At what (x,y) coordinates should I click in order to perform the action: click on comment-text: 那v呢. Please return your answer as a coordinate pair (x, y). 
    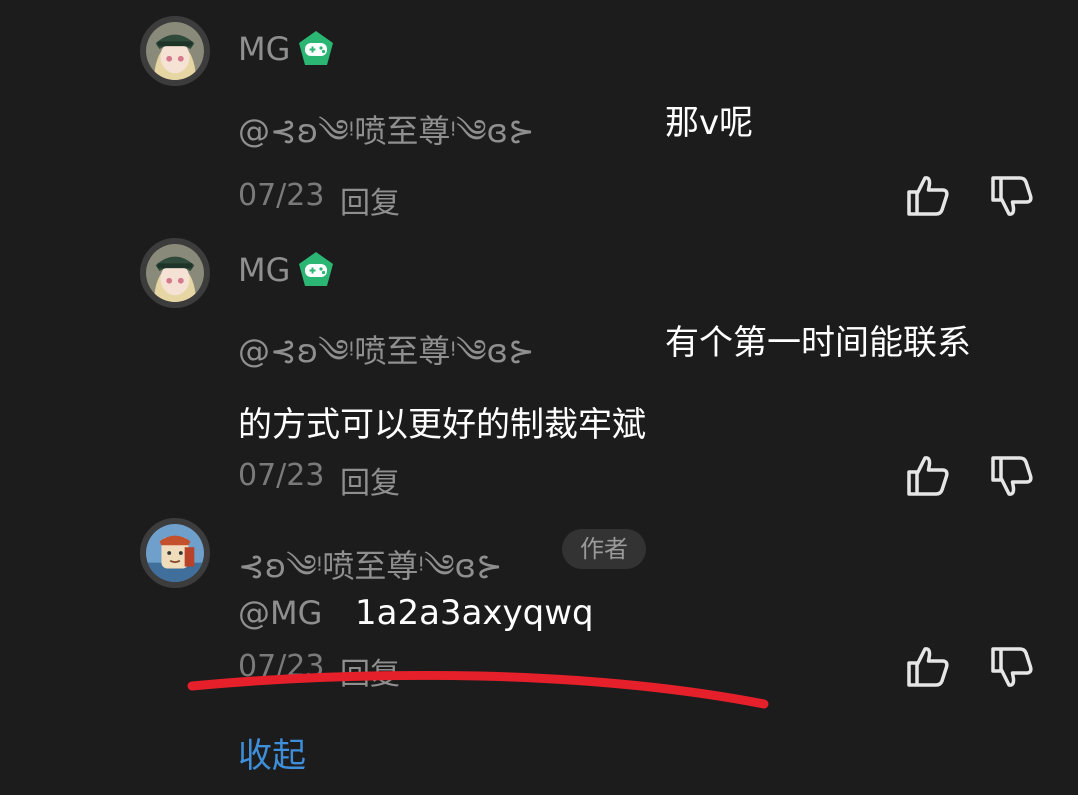
    Looking at the image, I should click on (709, 123).